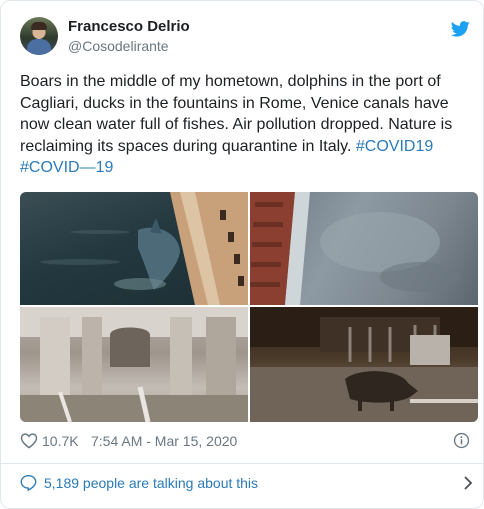 The height and width of the screenshot is (509, 484). Describe the element at coordinates (66, 167) in the screenshot. I see `hashtag-covid-19: #COVID—19` at that location.